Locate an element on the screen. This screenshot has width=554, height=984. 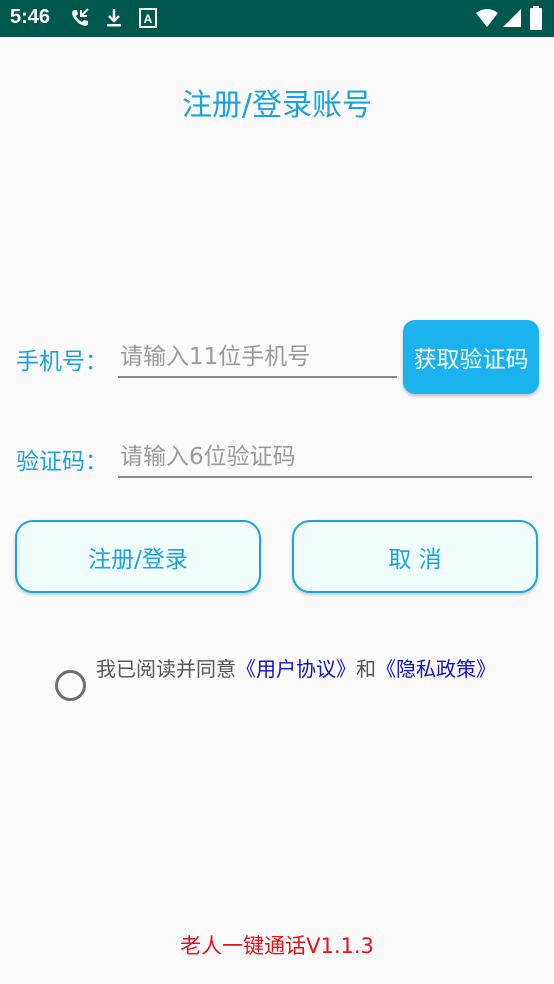
svg-text: A is located at coordinates (148, 19).